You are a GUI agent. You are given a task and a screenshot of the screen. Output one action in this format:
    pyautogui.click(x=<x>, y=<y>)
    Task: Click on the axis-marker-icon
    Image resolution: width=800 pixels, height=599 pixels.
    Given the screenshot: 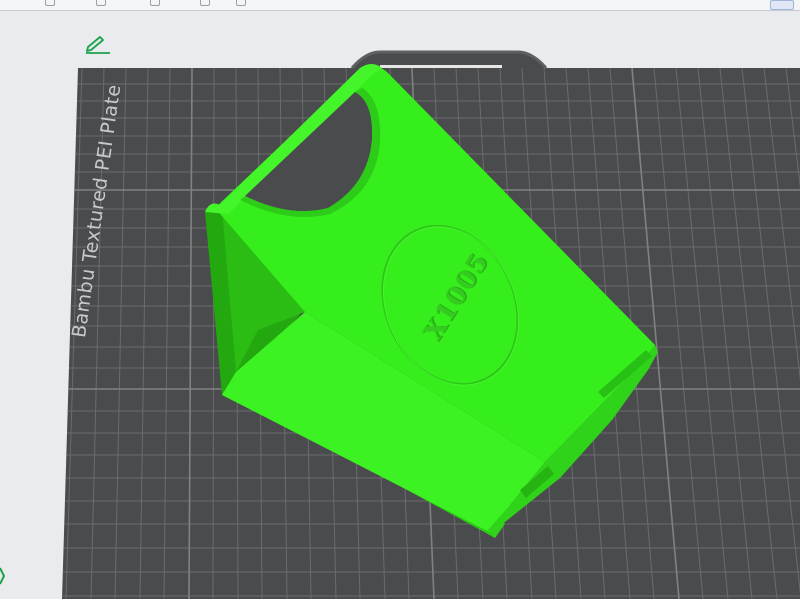 What is the action you would take?
    pyautogui.click(x=3, y=576)
    